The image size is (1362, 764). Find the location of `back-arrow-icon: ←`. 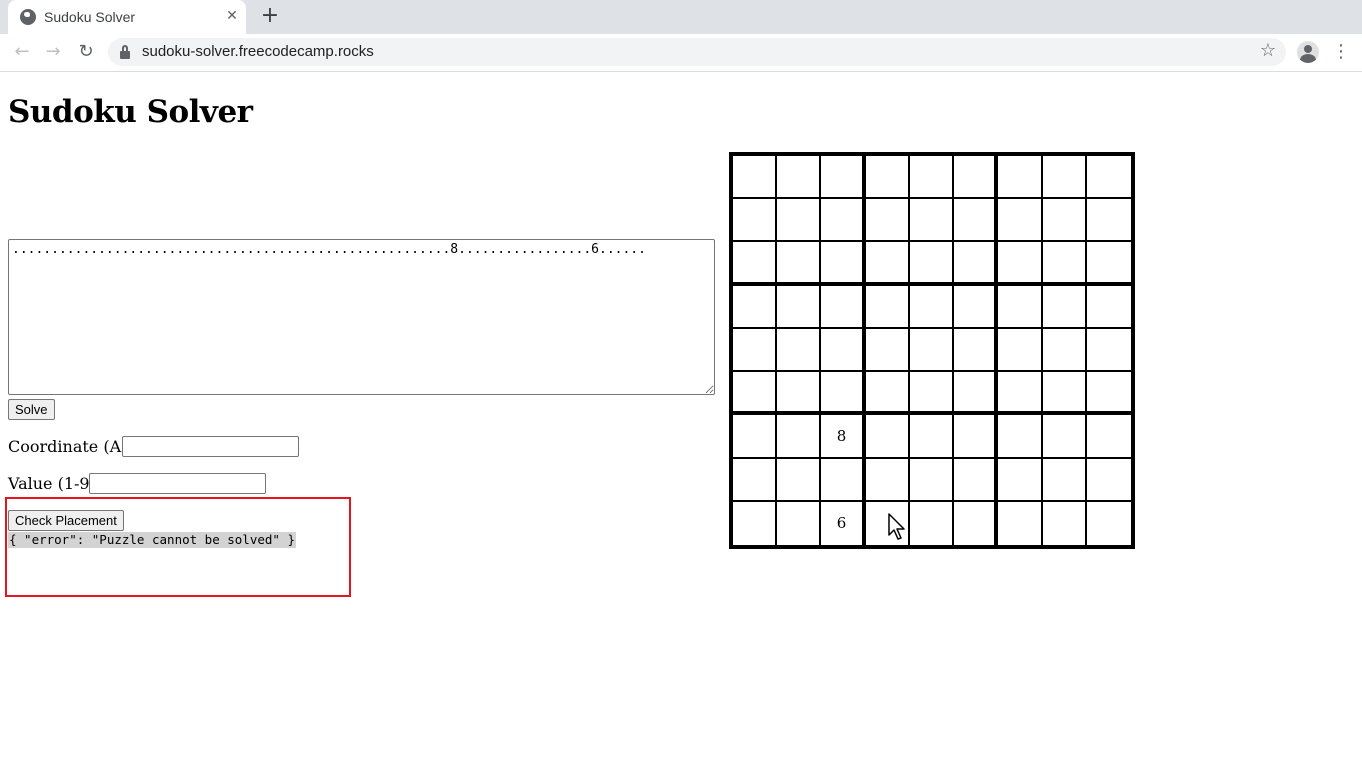

back-arrow-icon: ← is located at coordinates (22, 52).